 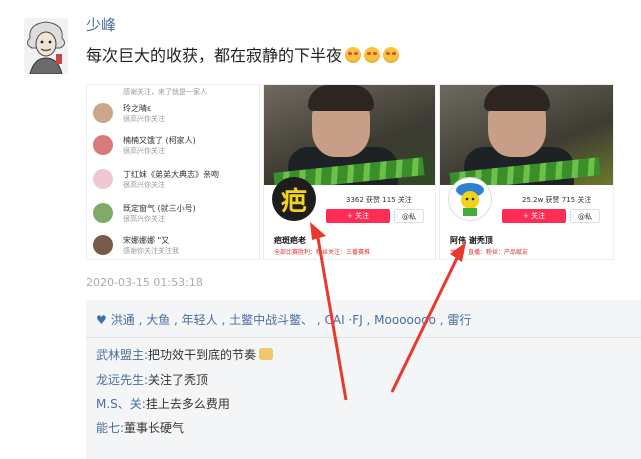 What do you see at coordinates (144, 282) in the screenshot?
I see `post-timestamp: 2020-03-15 01:53:18` at bounding box center [144, 282].